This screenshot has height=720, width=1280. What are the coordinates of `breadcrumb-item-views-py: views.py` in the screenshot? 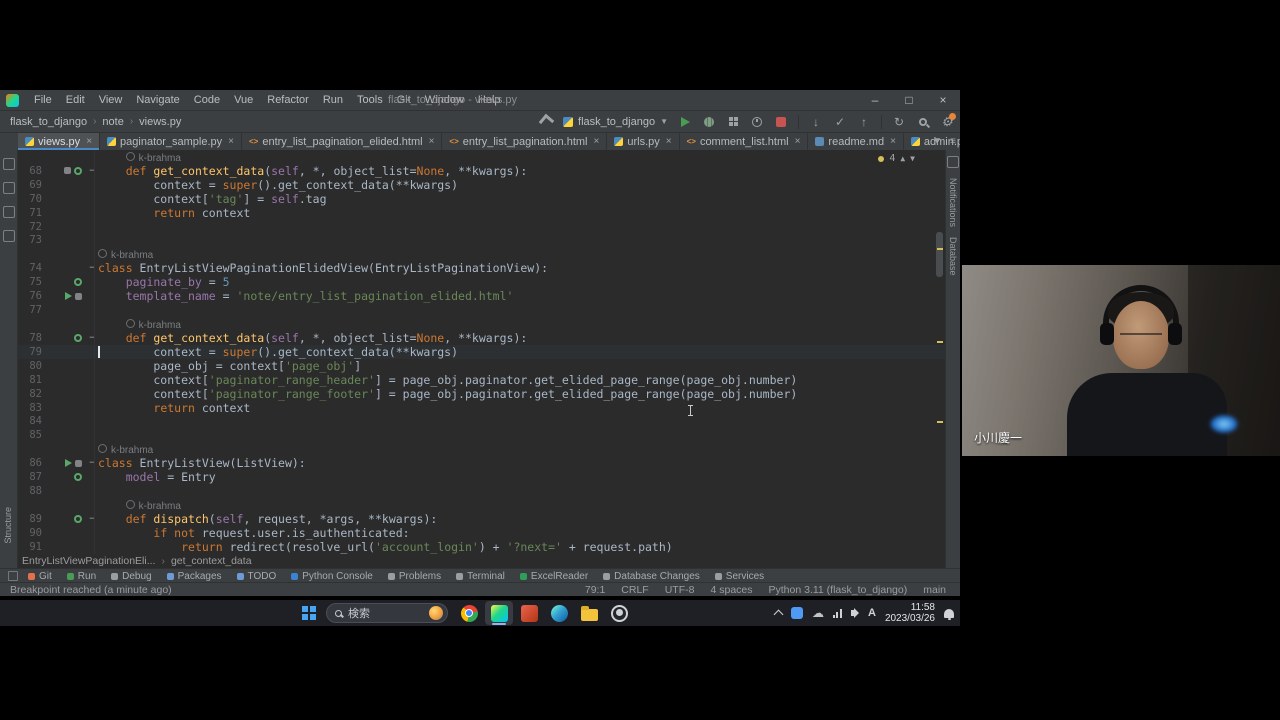 It's located at (160, 122).